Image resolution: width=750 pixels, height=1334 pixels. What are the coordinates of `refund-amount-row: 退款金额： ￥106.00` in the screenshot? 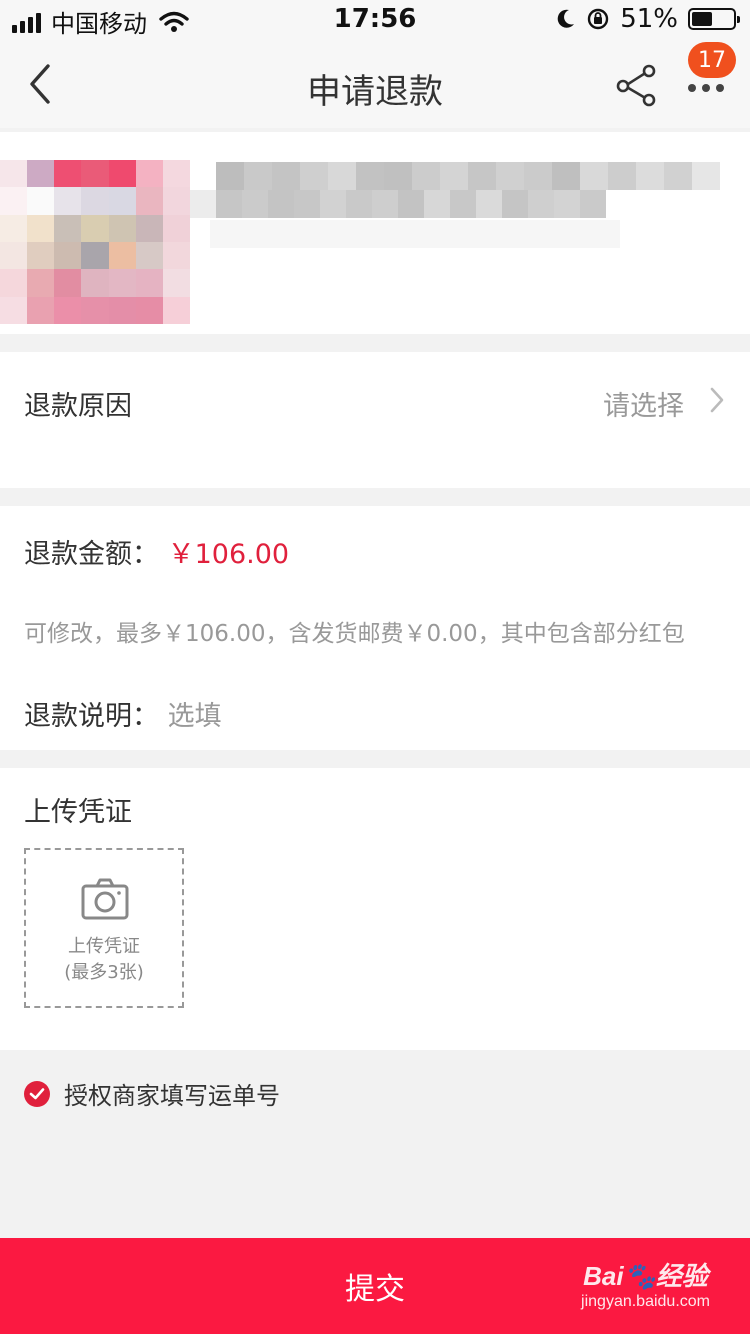 It's located at (156, 551).